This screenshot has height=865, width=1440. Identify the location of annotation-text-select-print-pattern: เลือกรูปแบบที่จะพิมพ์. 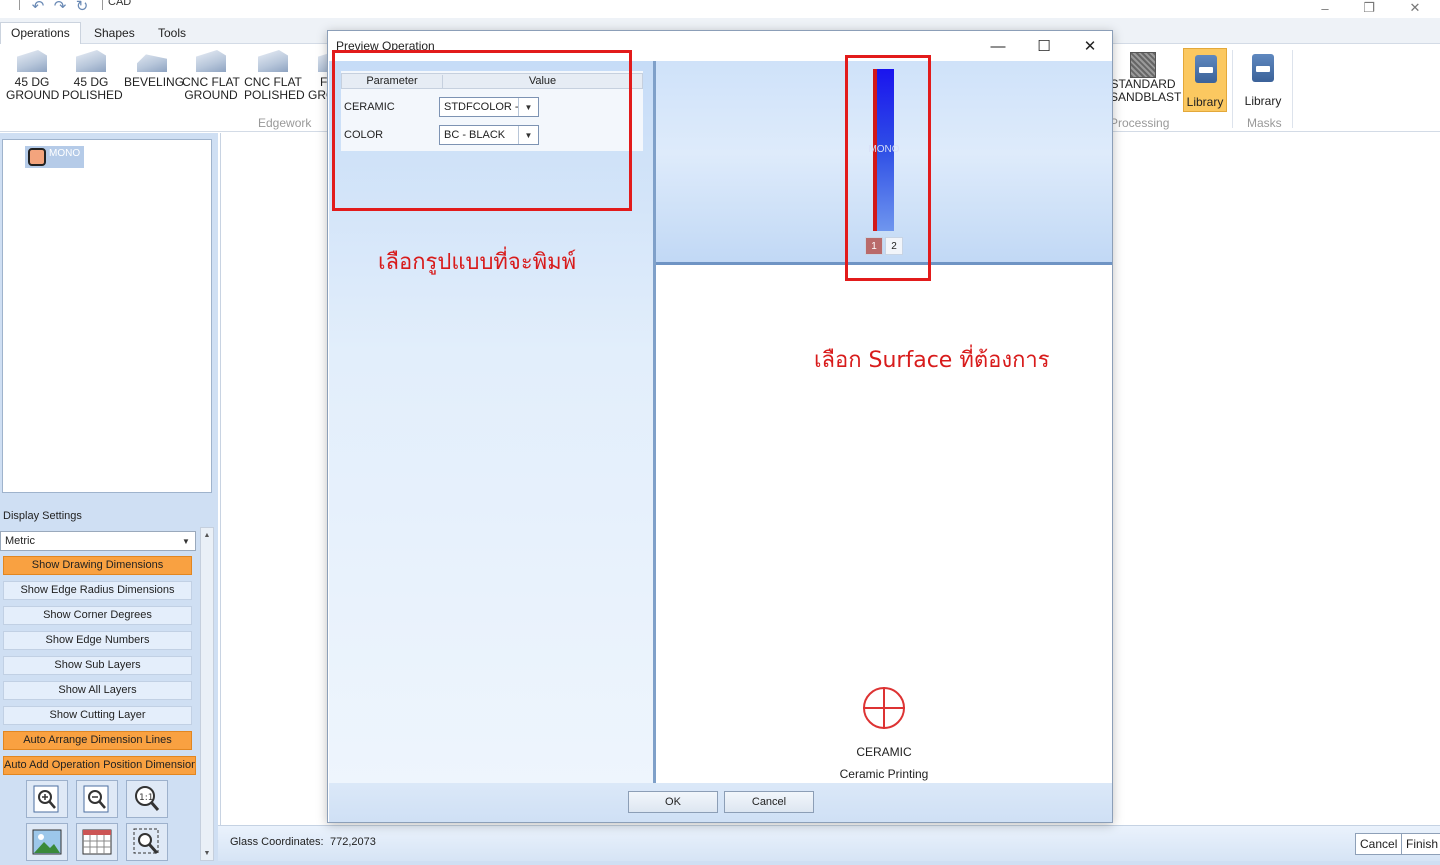
(477, 262).